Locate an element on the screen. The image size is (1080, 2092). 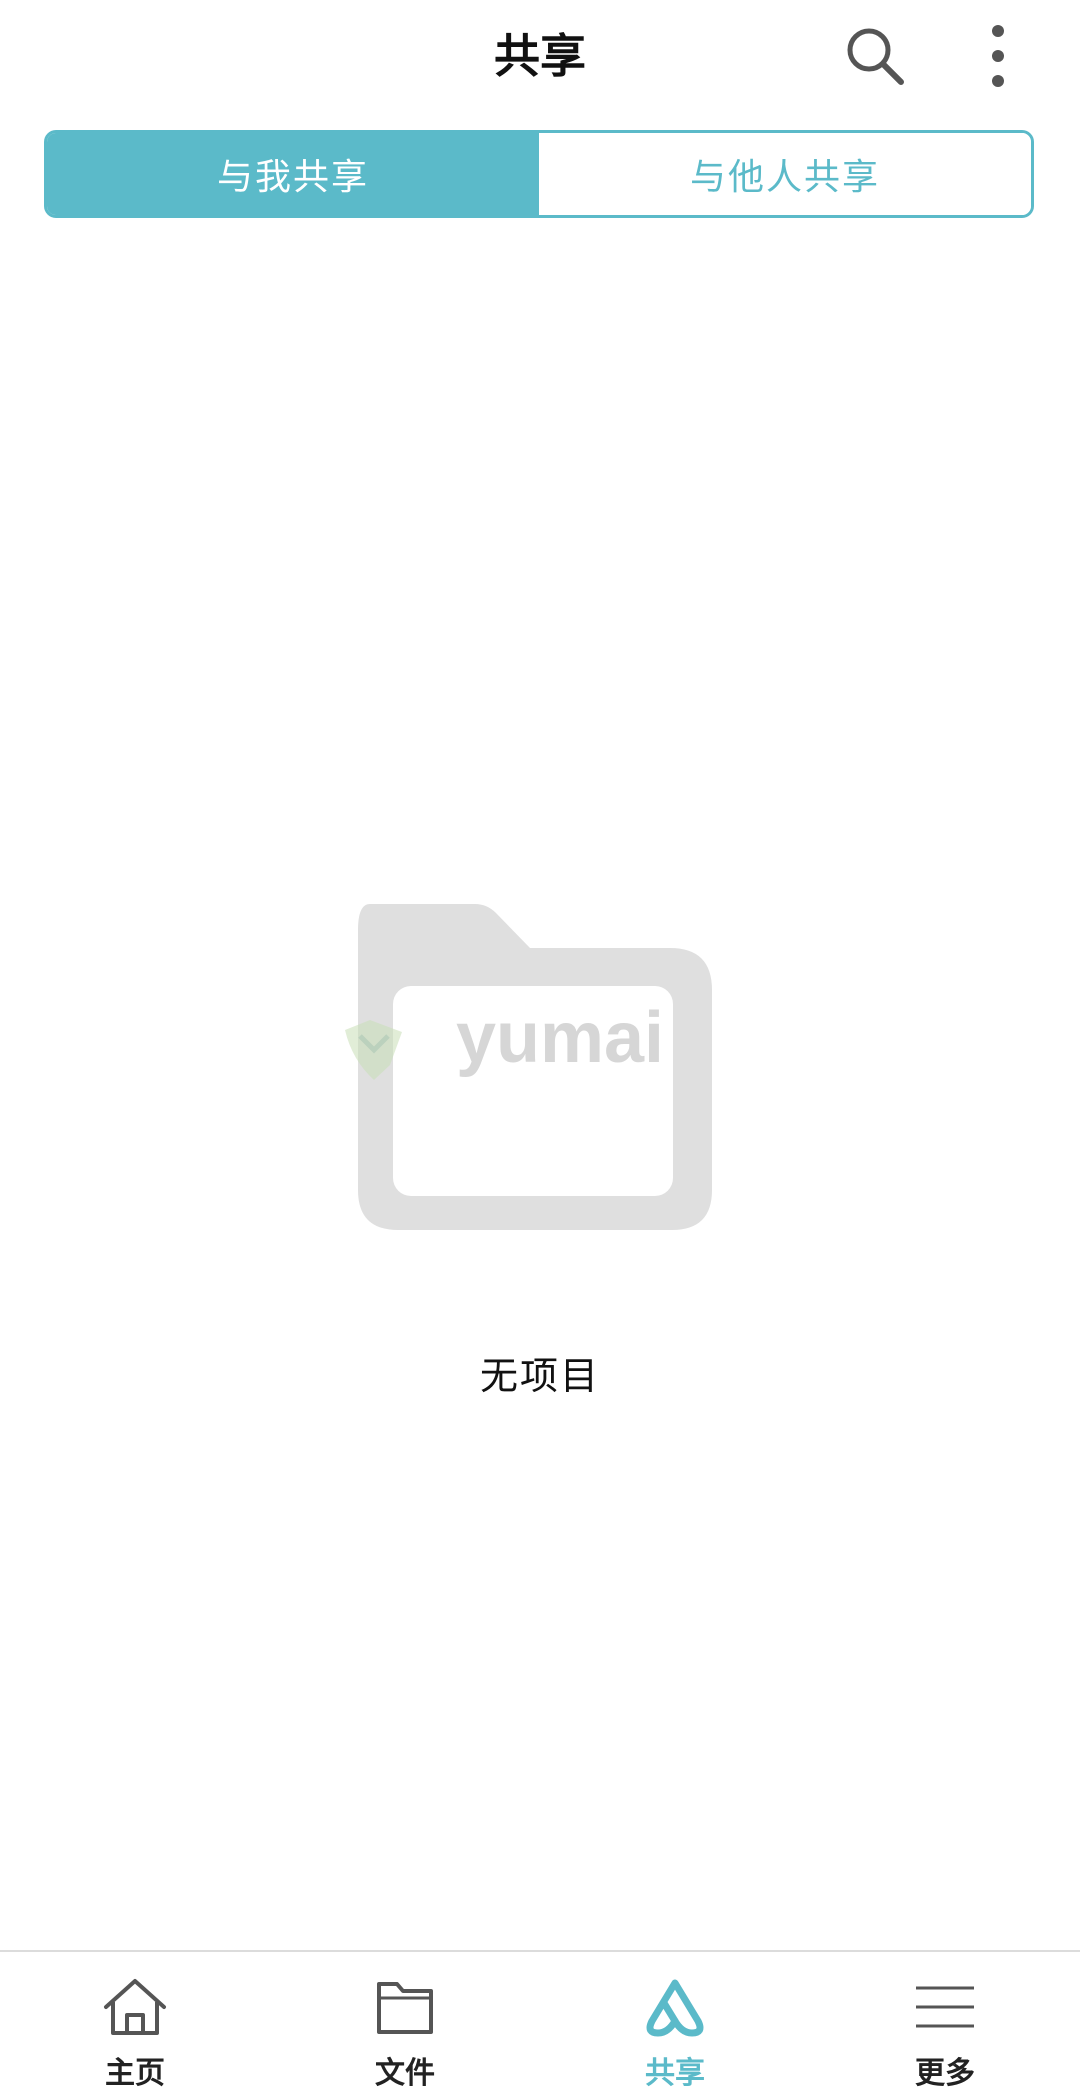
more-vertical-icon is located at coordinates (998, 56).